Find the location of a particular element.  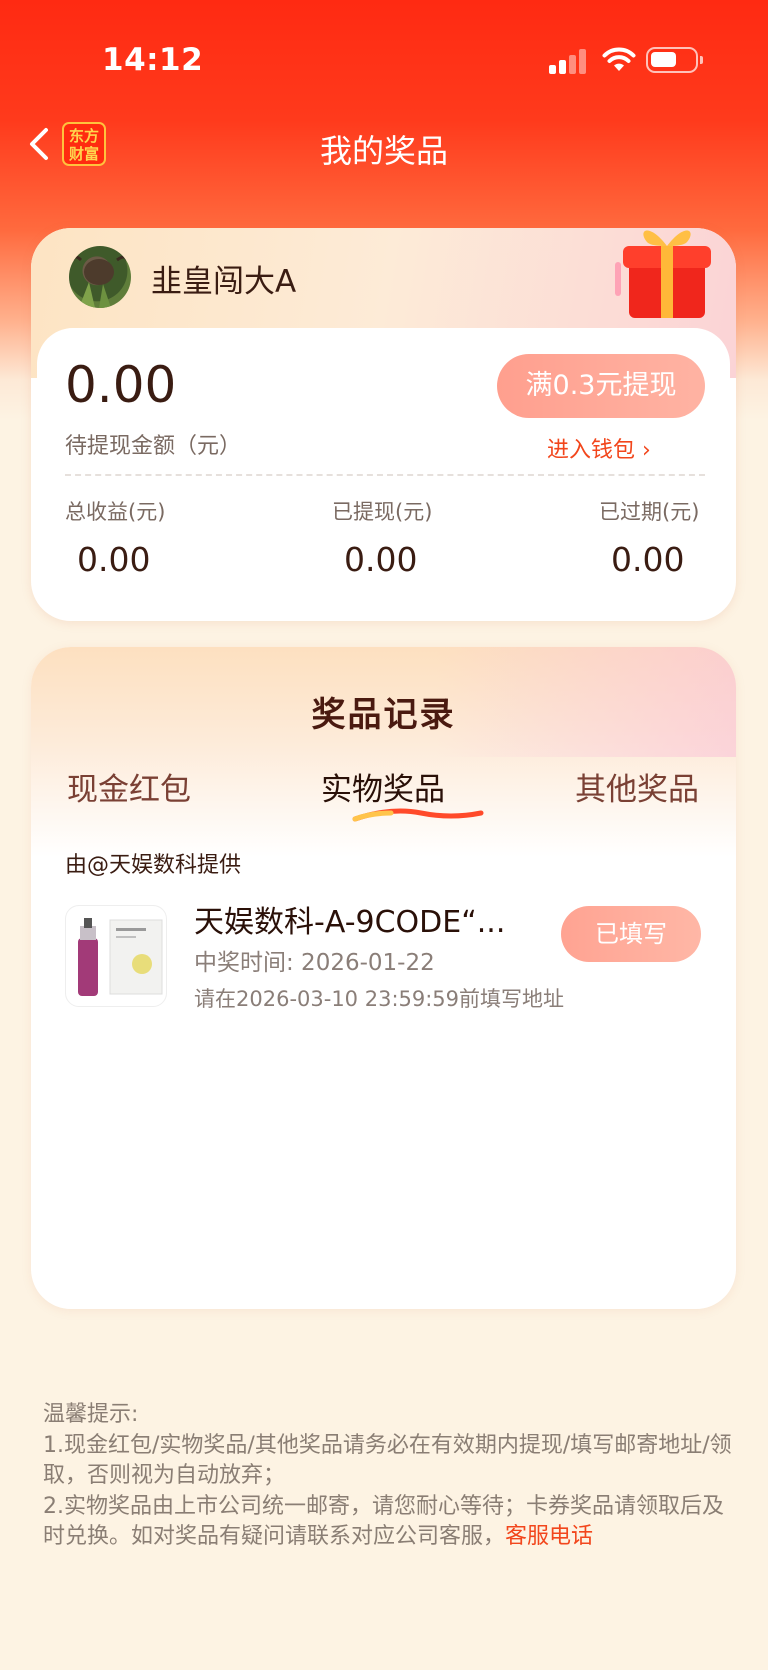

tab-other-prizes: 其他奖品 is located at coordinates (637, 786).